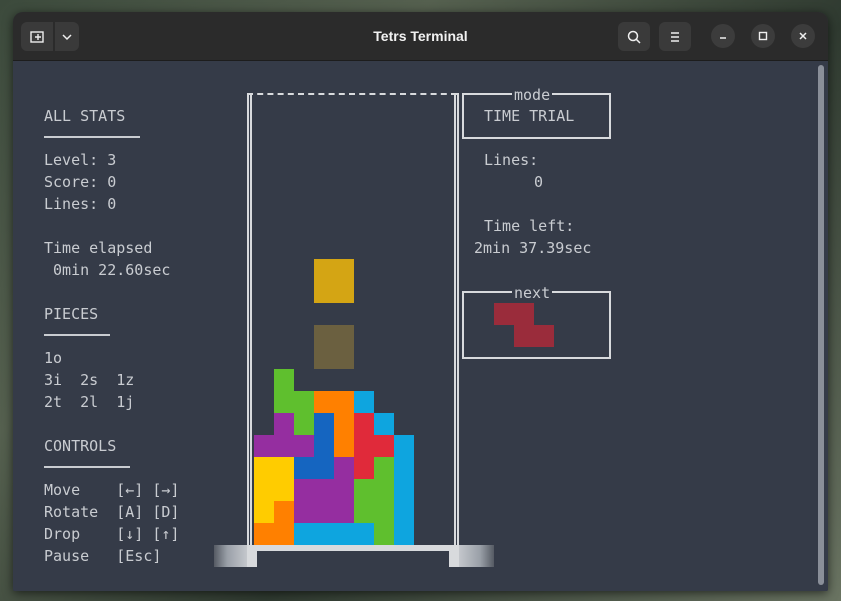 This screenshot has height=601, width=841. I want to click on tab-menu-button, so click(67, 36).